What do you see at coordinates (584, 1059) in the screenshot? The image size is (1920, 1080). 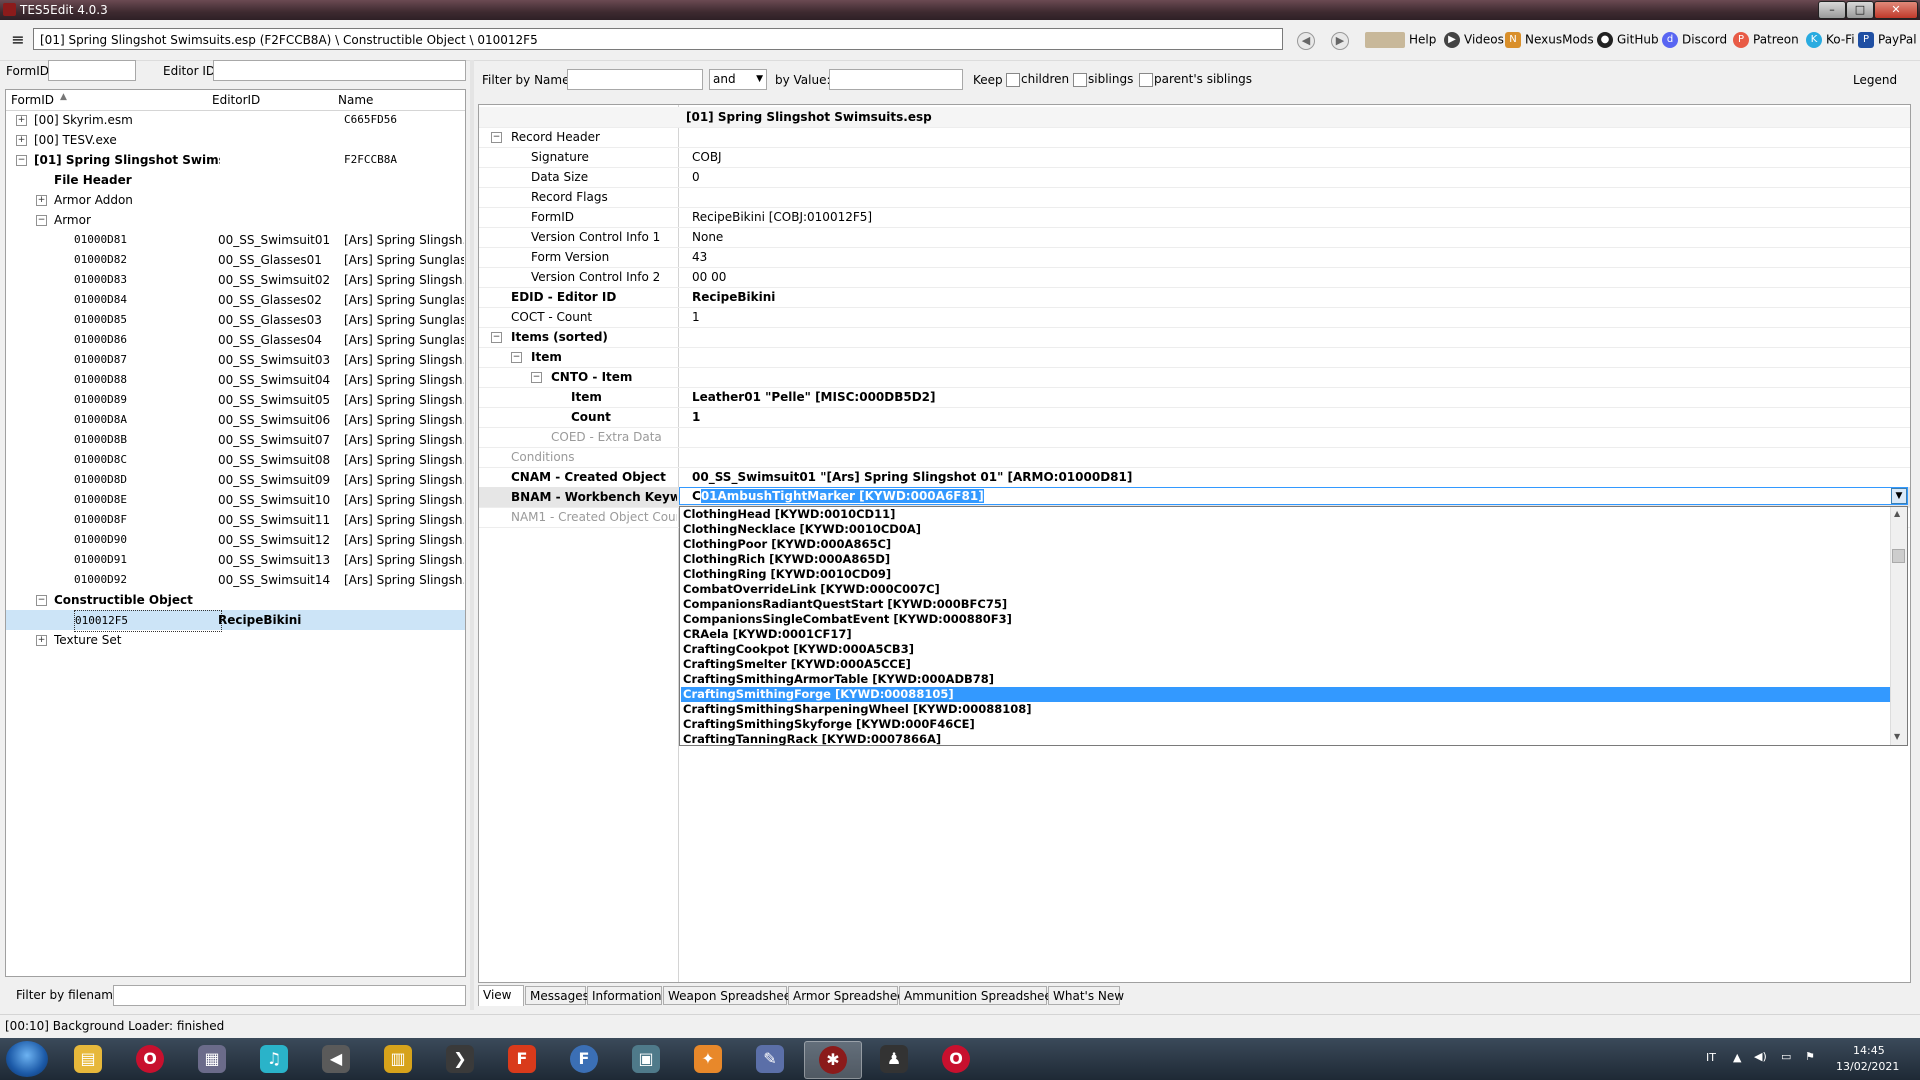 I see `taskbar-app-9: F` at bounding box center [584, 1059].